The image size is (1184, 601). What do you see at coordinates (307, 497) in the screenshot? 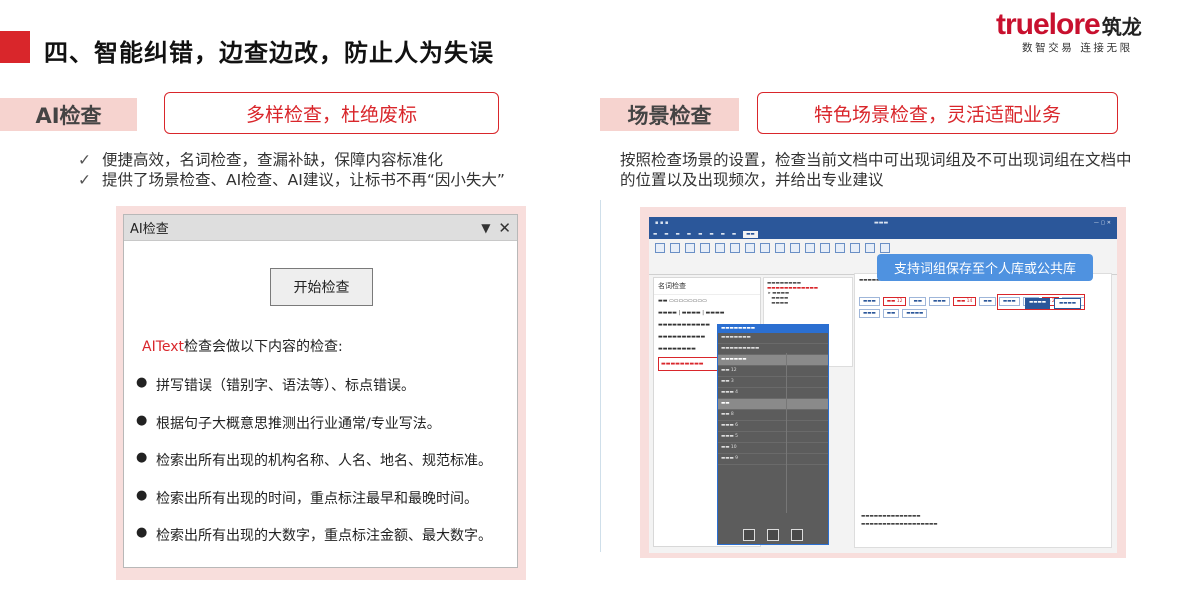
I see `list-item: ● 检索出所有出现的时间，重点标注最早和最晚时间。` at bounding box center [307, 497].